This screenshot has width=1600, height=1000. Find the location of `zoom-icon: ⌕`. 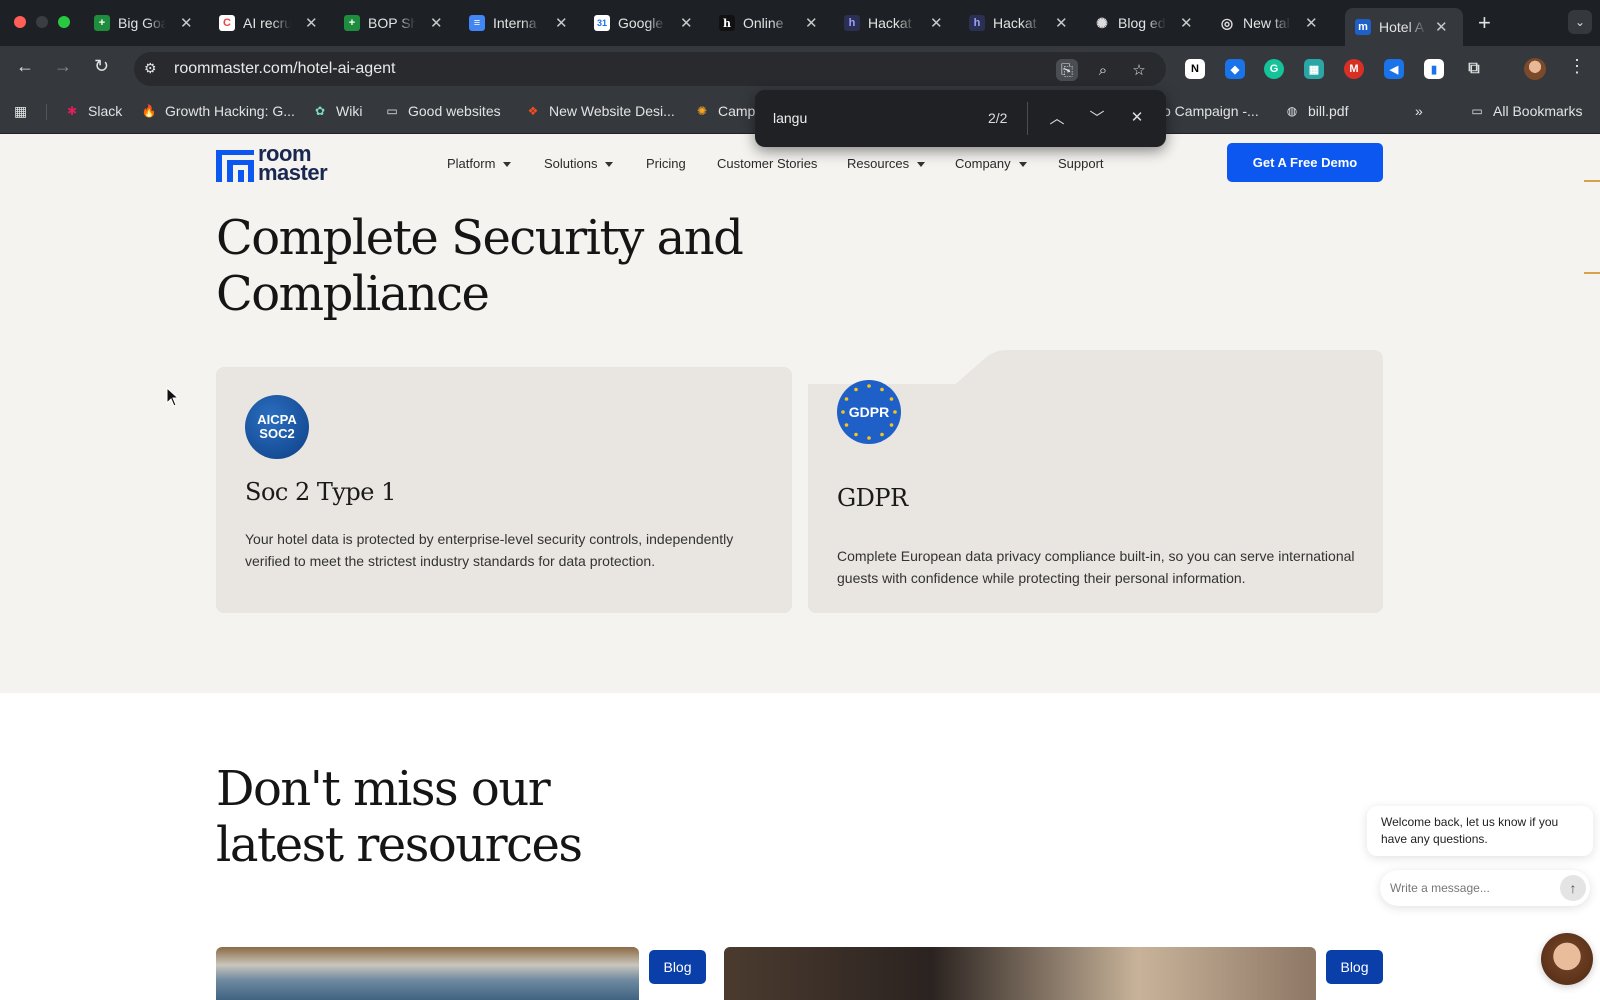

zoom-icon: ⌕ is located at coordinates (1103, 70).